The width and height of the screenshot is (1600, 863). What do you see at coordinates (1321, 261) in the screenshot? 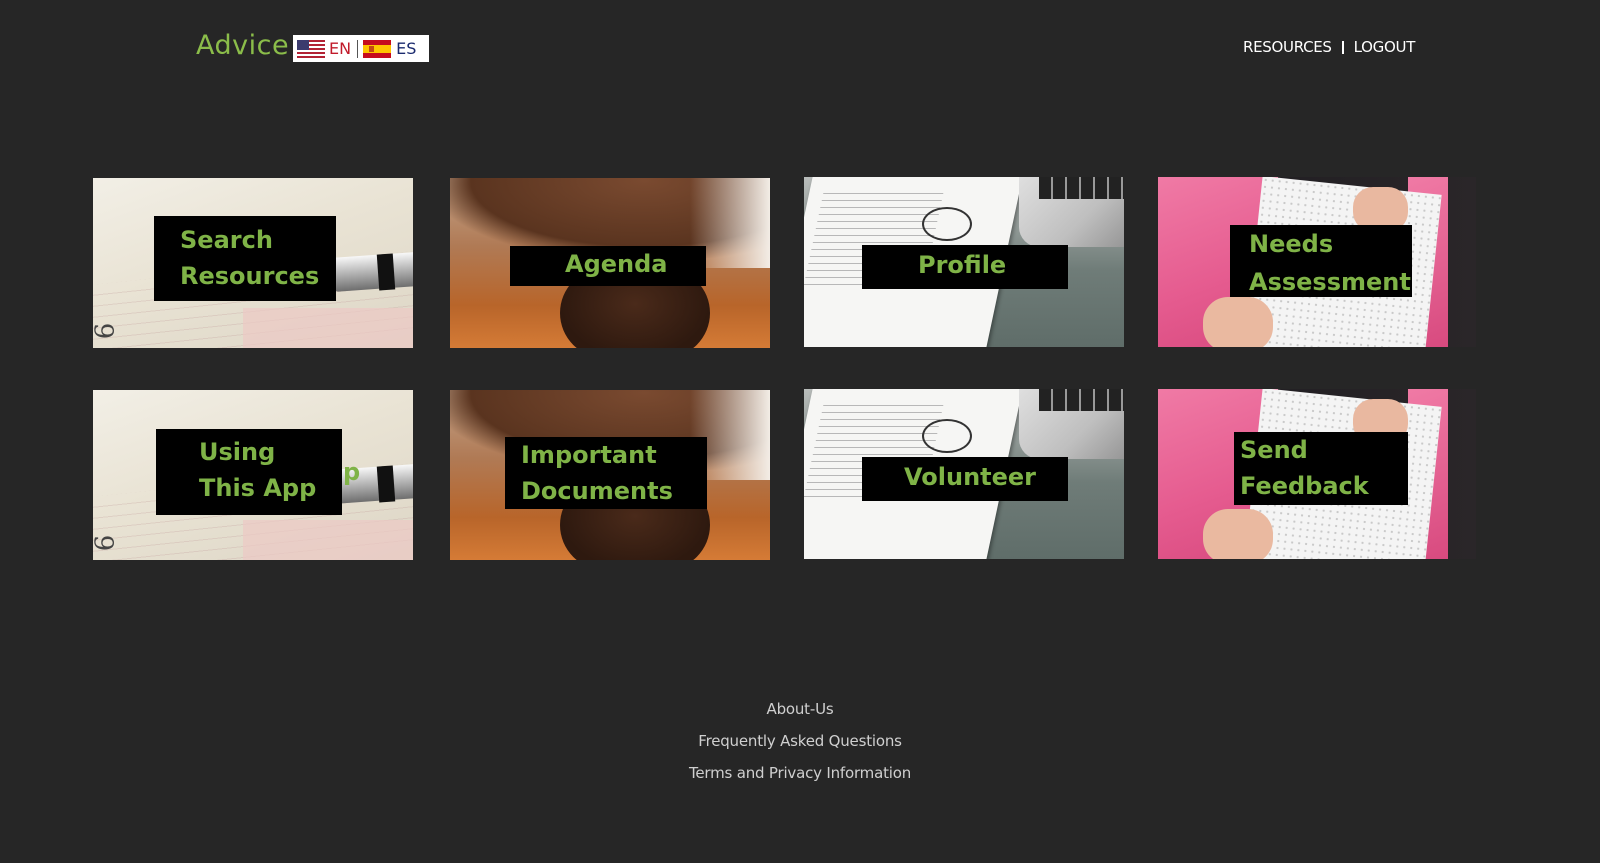
I see `tile-label: Needs Assessment` at bounding box center [1321, 261].